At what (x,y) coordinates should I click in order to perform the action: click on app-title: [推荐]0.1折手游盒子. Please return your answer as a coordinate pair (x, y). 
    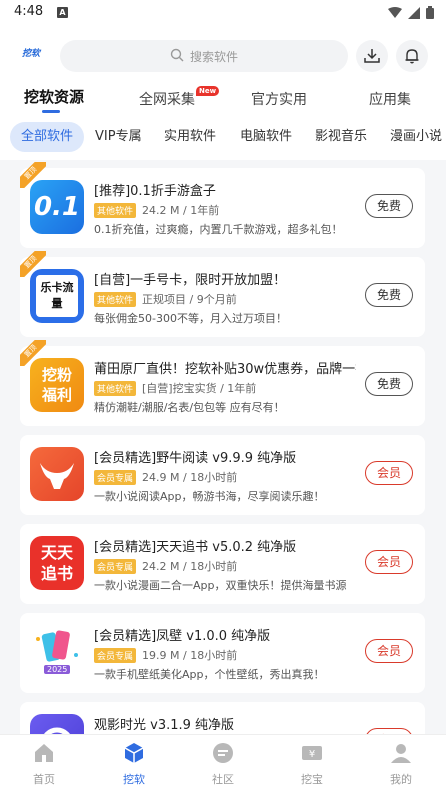
    Looking at the image, I should click on (155, 191).